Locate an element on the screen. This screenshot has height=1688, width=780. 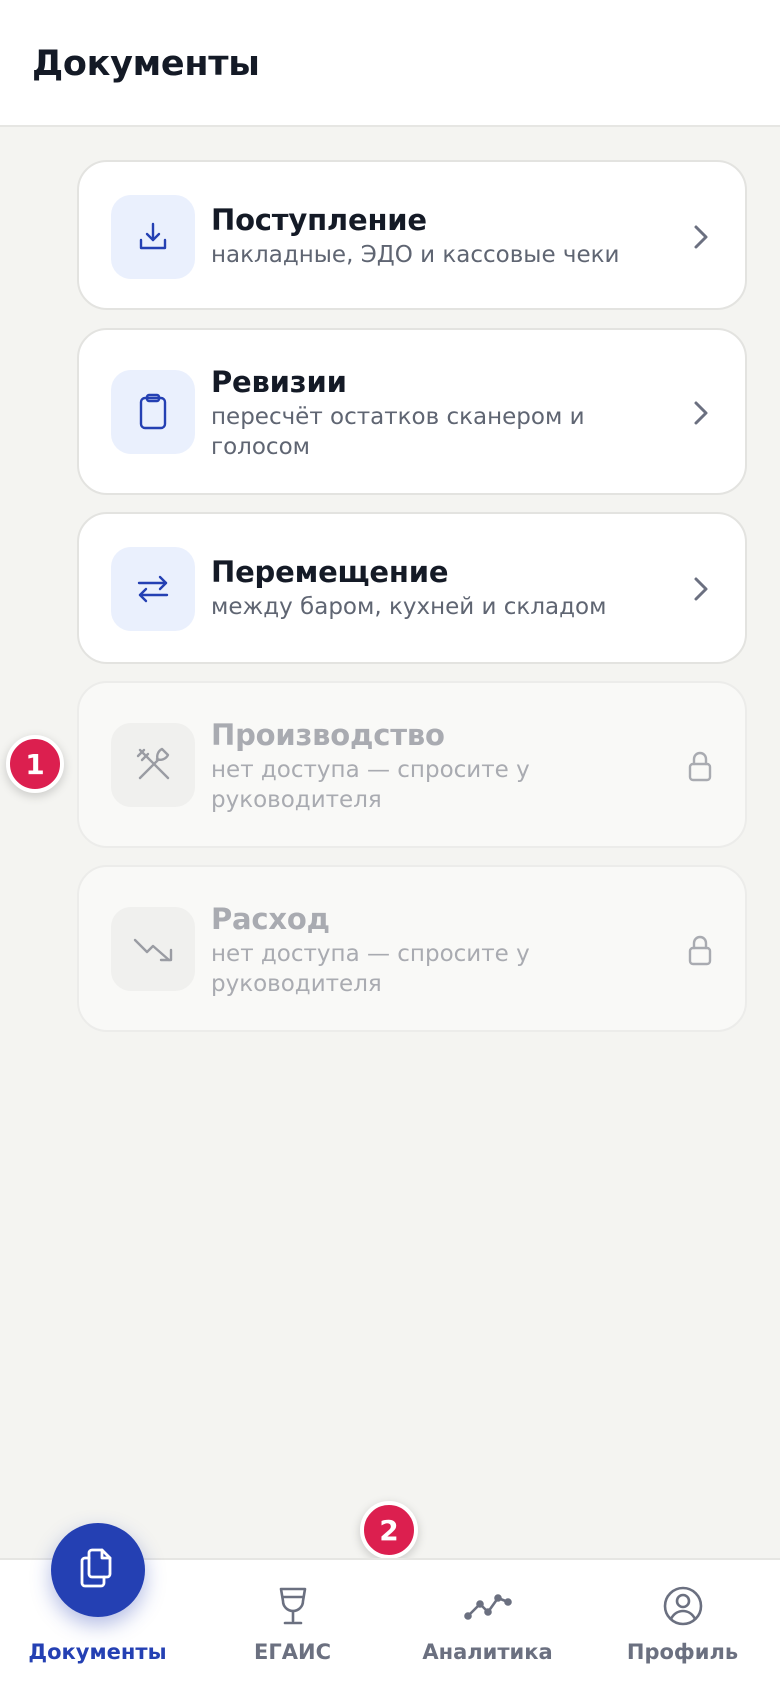
download-icon is located at coordinates (153, 237).